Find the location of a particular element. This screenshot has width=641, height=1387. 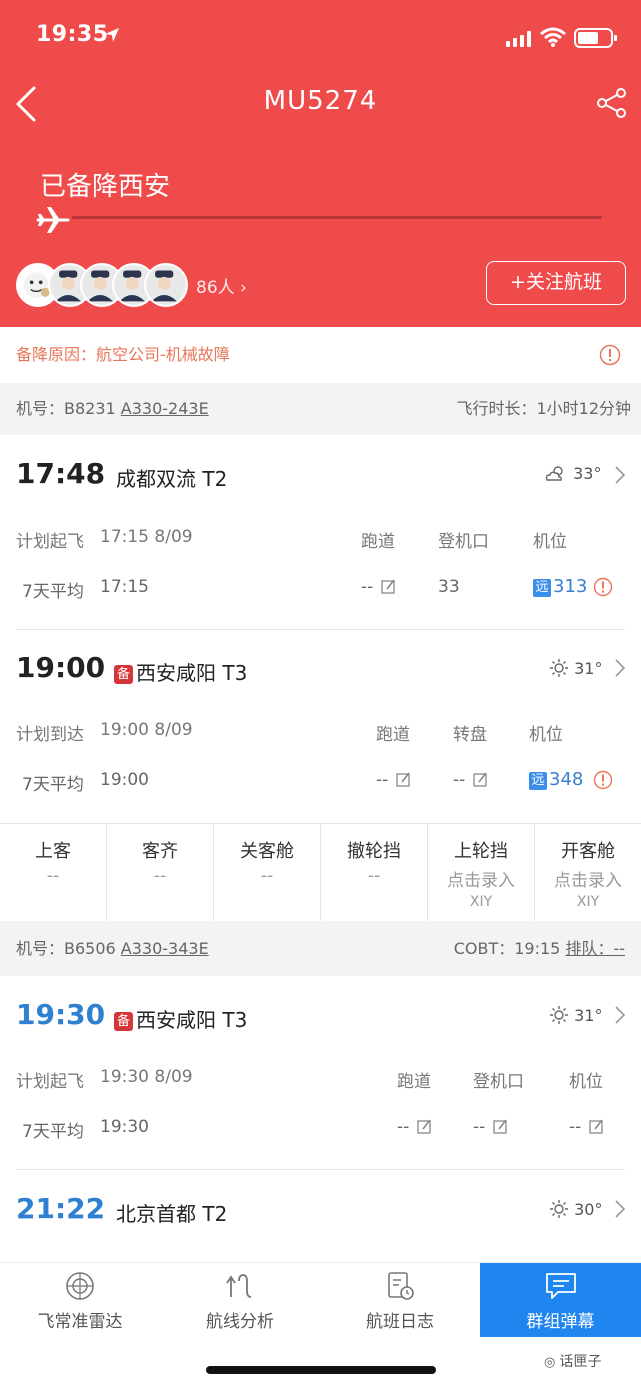

arrival-airport: 备西安咸阳 T3 is located at coordinates (180, 671).